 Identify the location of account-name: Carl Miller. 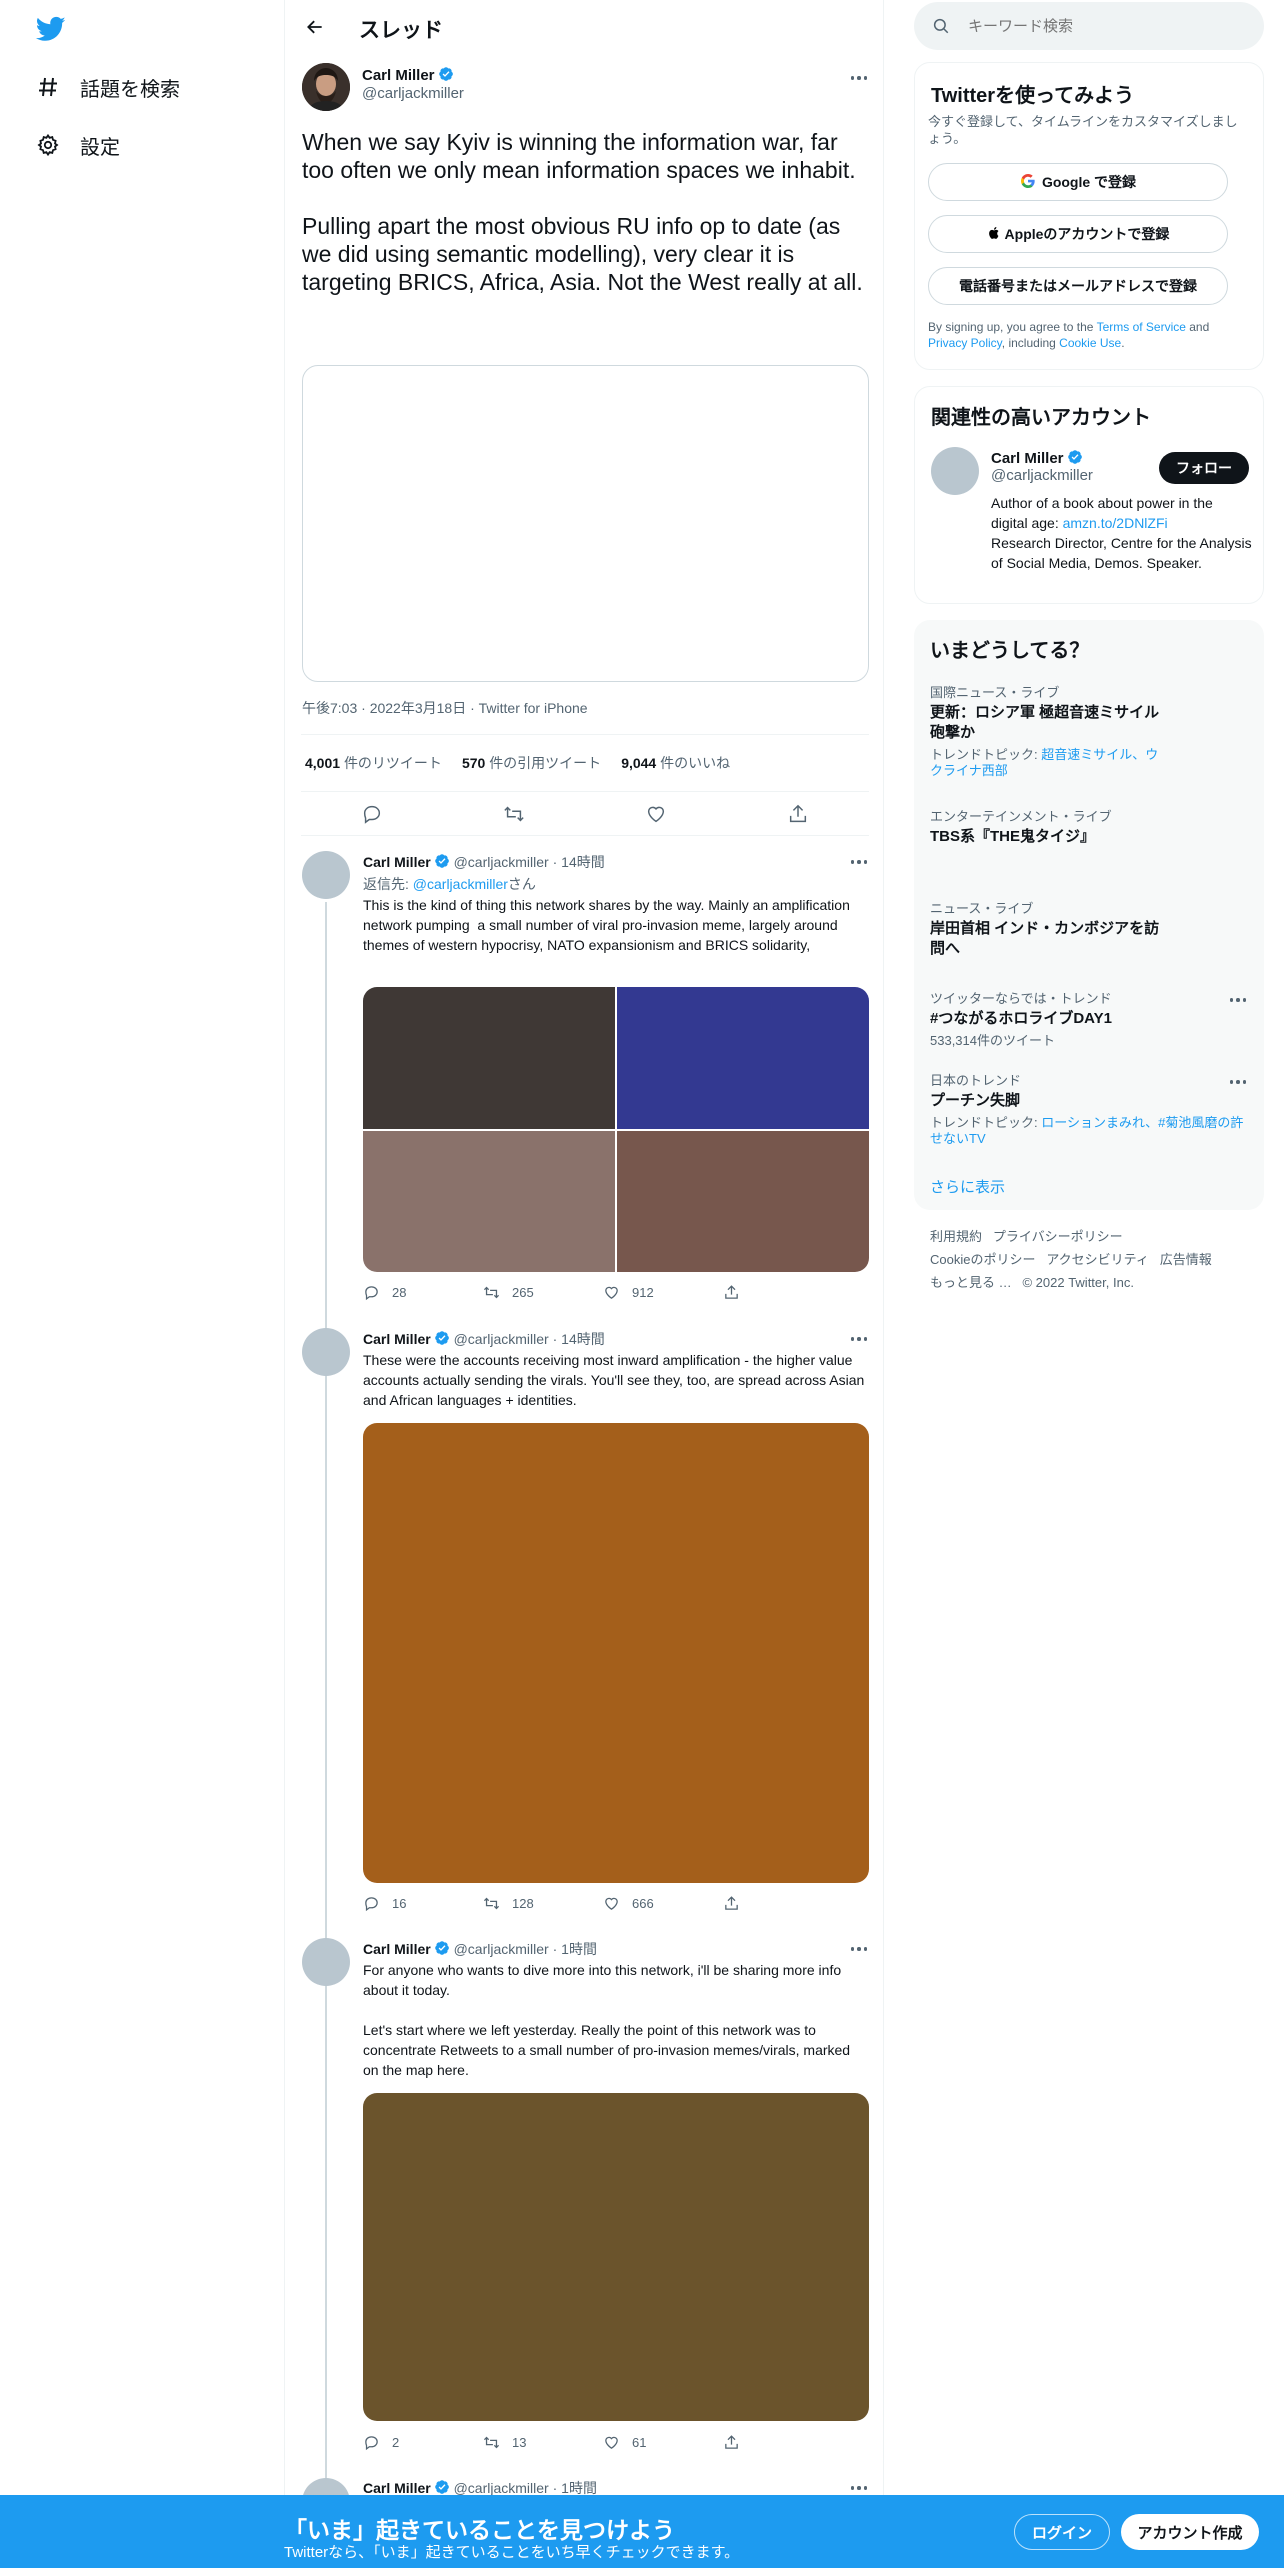
(1027, 458).